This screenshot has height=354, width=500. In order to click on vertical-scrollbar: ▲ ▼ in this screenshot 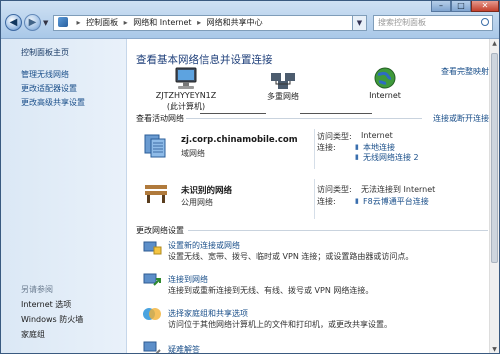, I will do `click(494, 196)`.